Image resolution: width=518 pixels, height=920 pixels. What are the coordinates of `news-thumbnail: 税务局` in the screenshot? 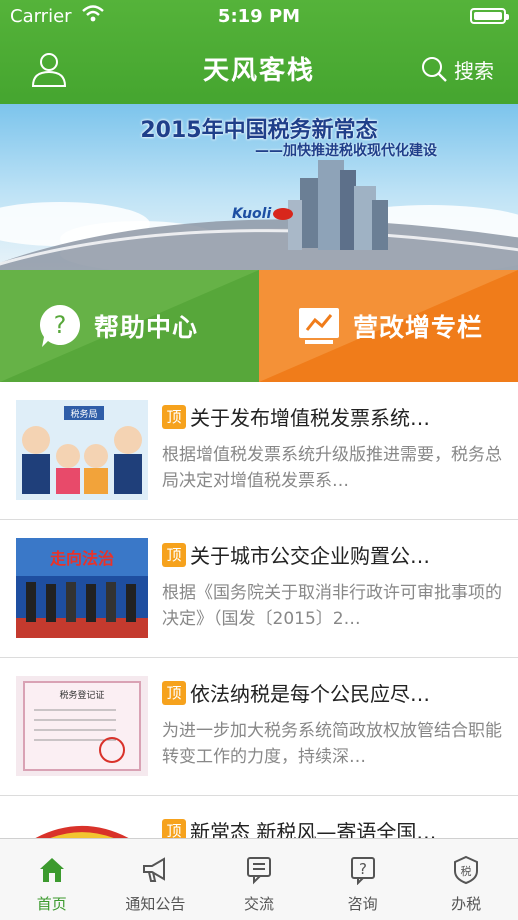 It's located at (82, 450).